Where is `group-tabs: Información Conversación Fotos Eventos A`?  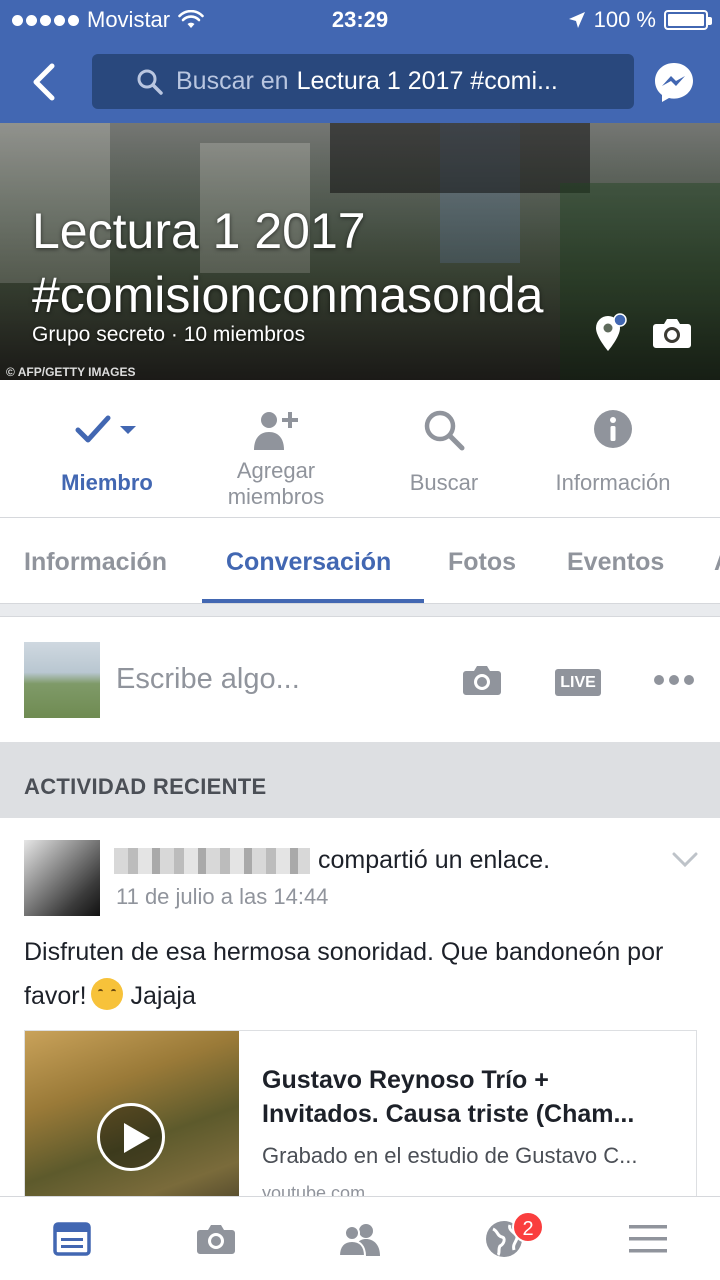
group-tabs: Información Conversación Fotos Eventos A is located at coordinates (360, 561).